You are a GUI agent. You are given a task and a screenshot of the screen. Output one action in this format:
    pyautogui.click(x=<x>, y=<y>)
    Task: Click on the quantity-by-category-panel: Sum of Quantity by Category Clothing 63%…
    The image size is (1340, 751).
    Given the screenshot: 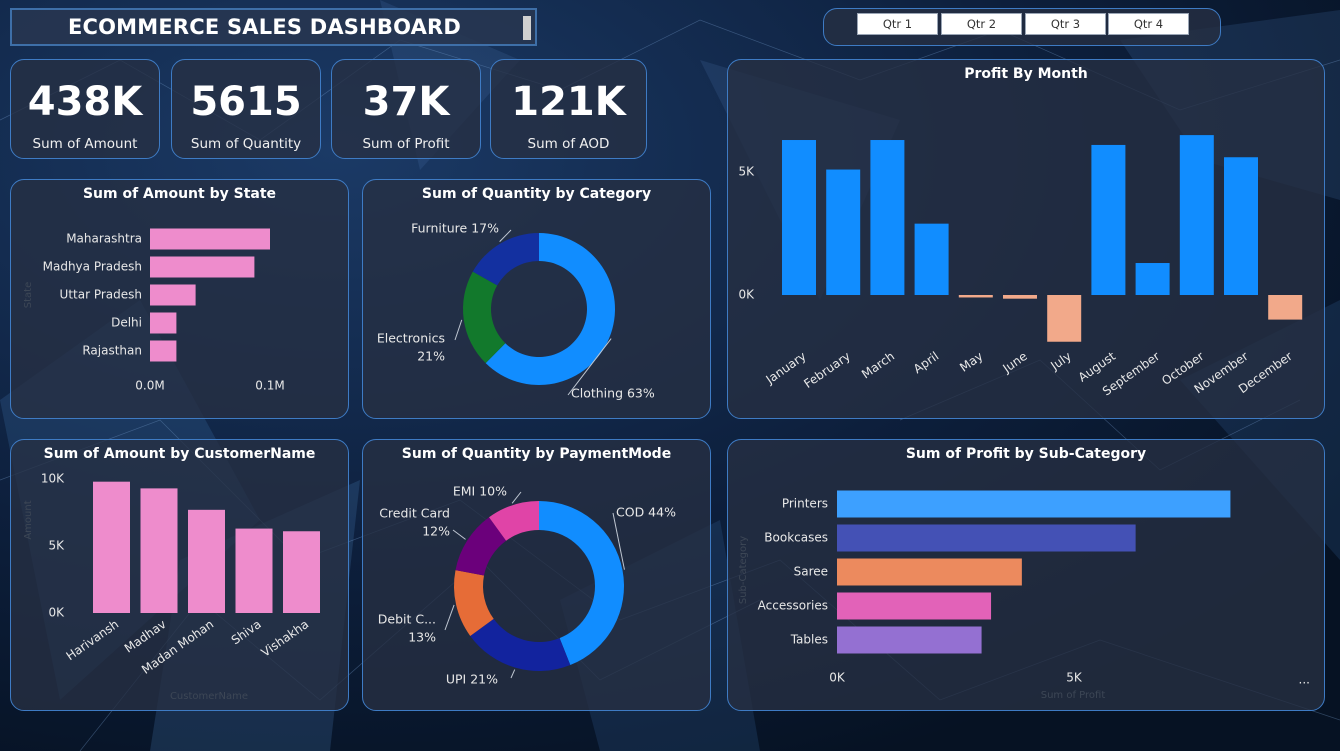 What is the action you would take?
    pyautogui.click(x=536, y=299)
    